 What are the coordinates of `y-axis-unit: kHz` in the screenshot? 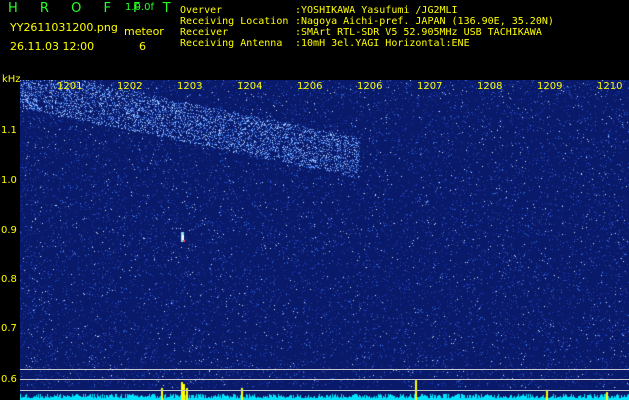 It's located at (11, 79).